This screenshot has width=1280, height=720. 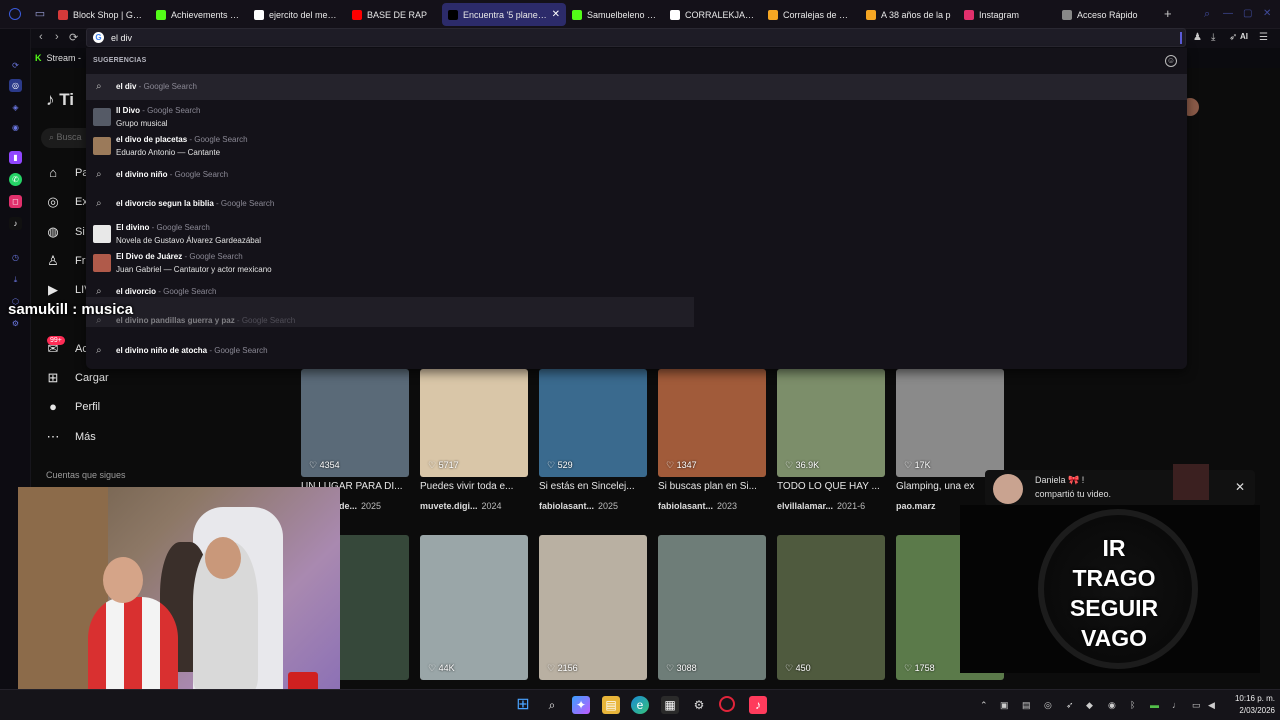 I want to click on tab-8: A 38 años de la p, so click(x=909, y=14).